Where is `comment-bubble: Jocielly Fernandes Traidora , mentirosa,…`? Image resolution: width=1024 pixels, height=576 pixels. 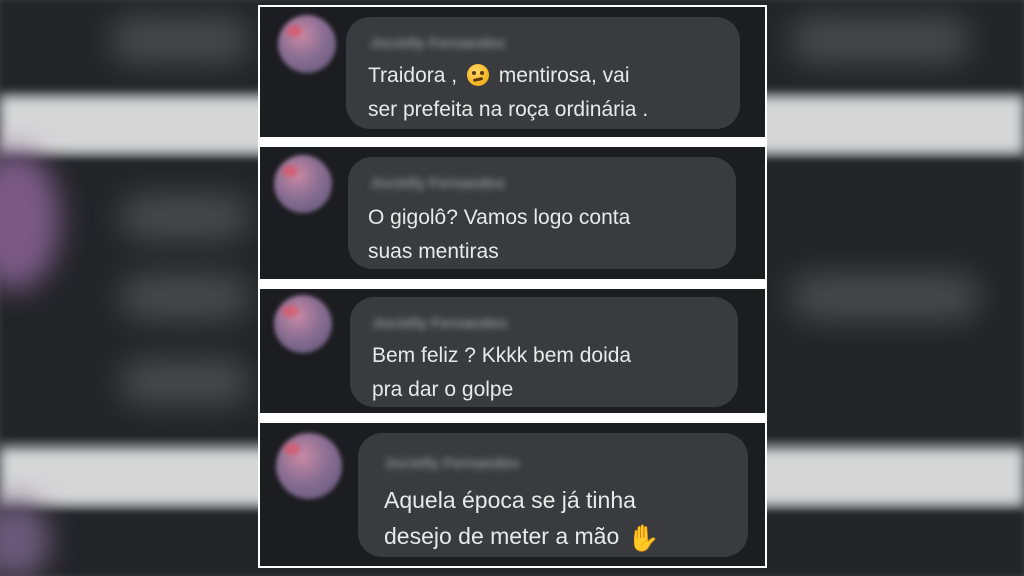
comment-bubble: Jocielly Fernandes Traidora , mentirosa,… is located at coordinates (543, 73).